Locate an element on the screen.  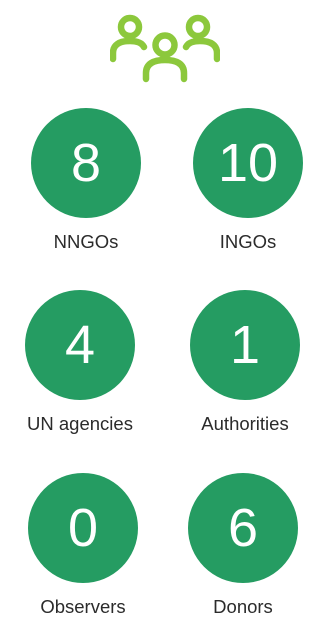
stat-label: INGOs is located at coordinates (248, 241).